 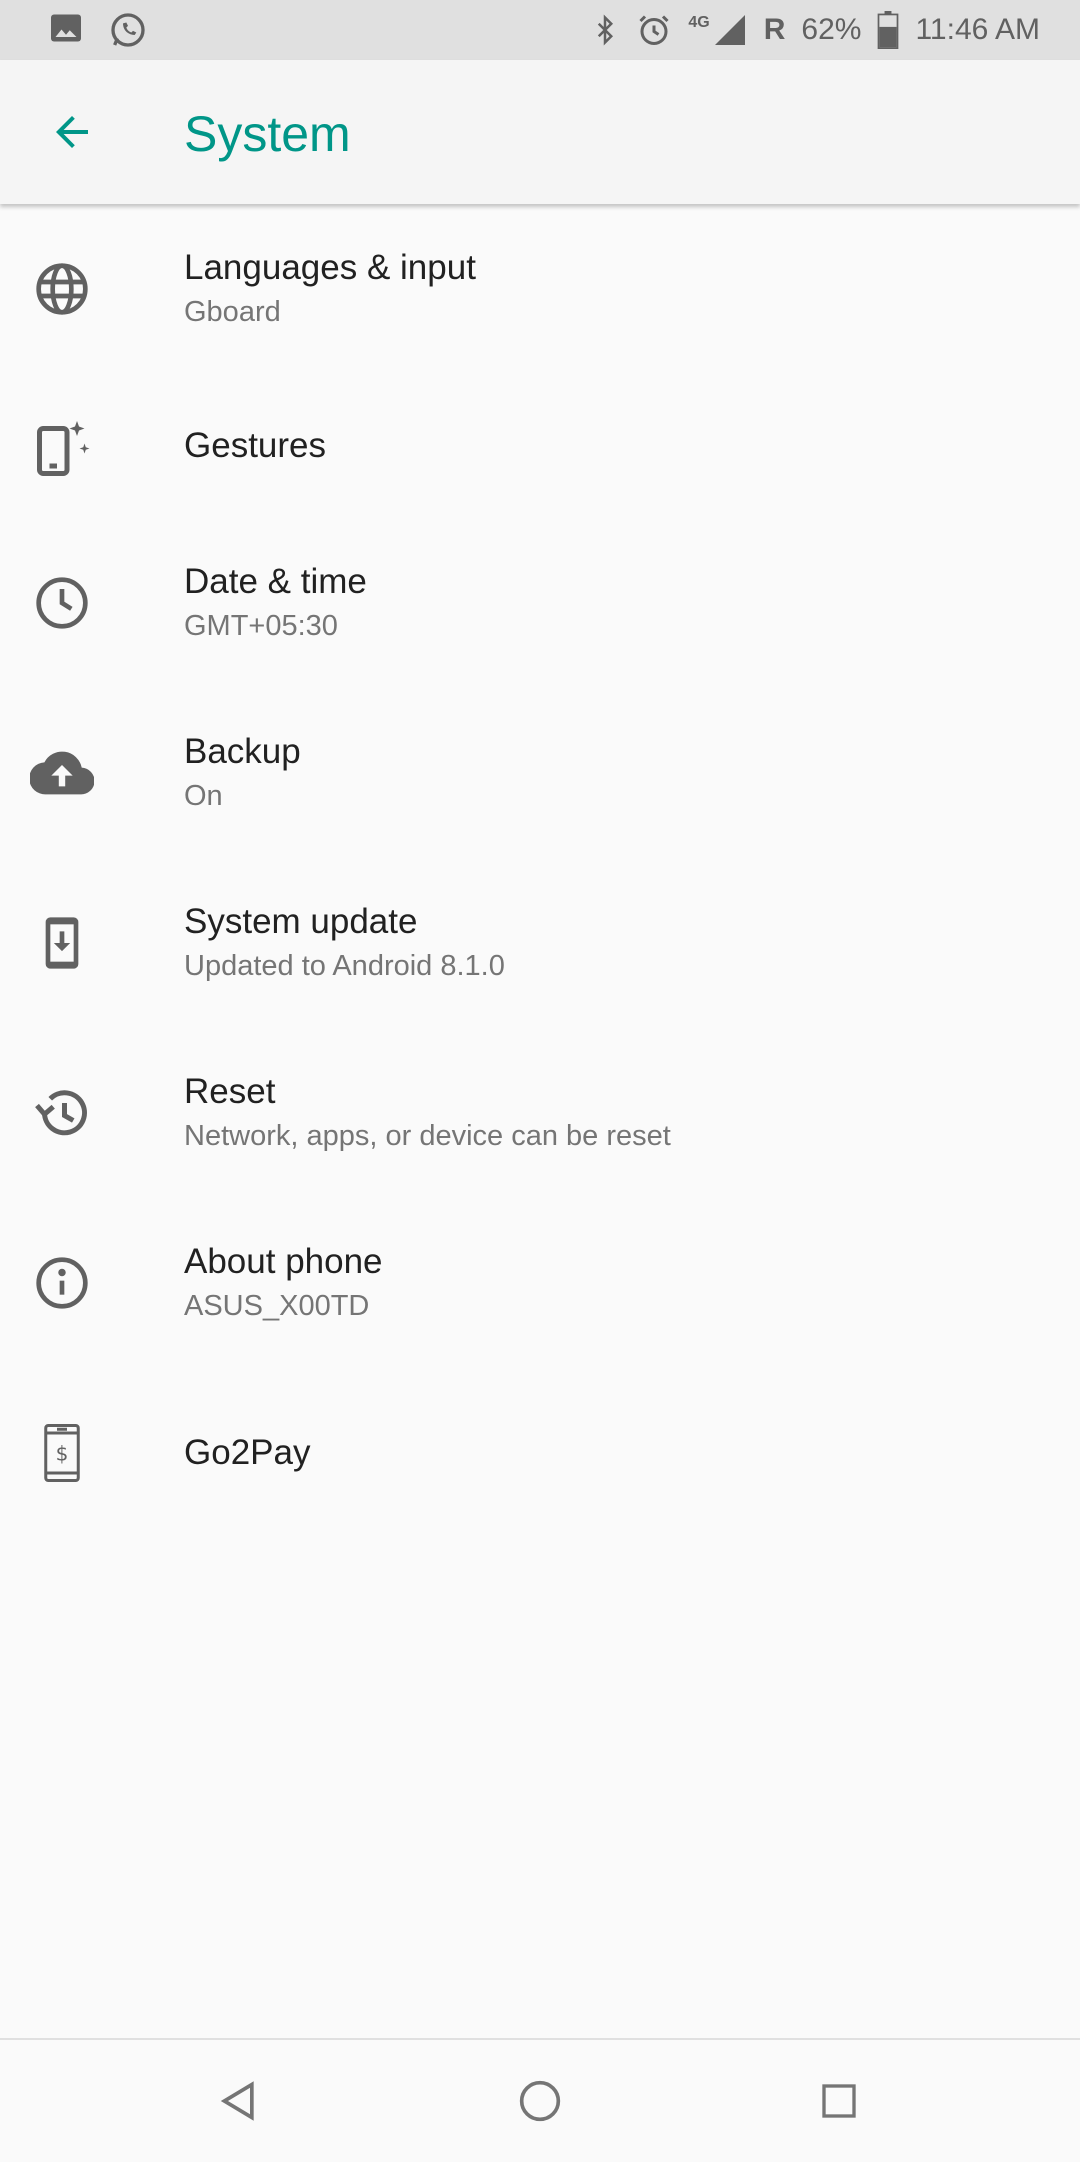 I want to click on arrow-back-icon, so click(x=72, y=132).